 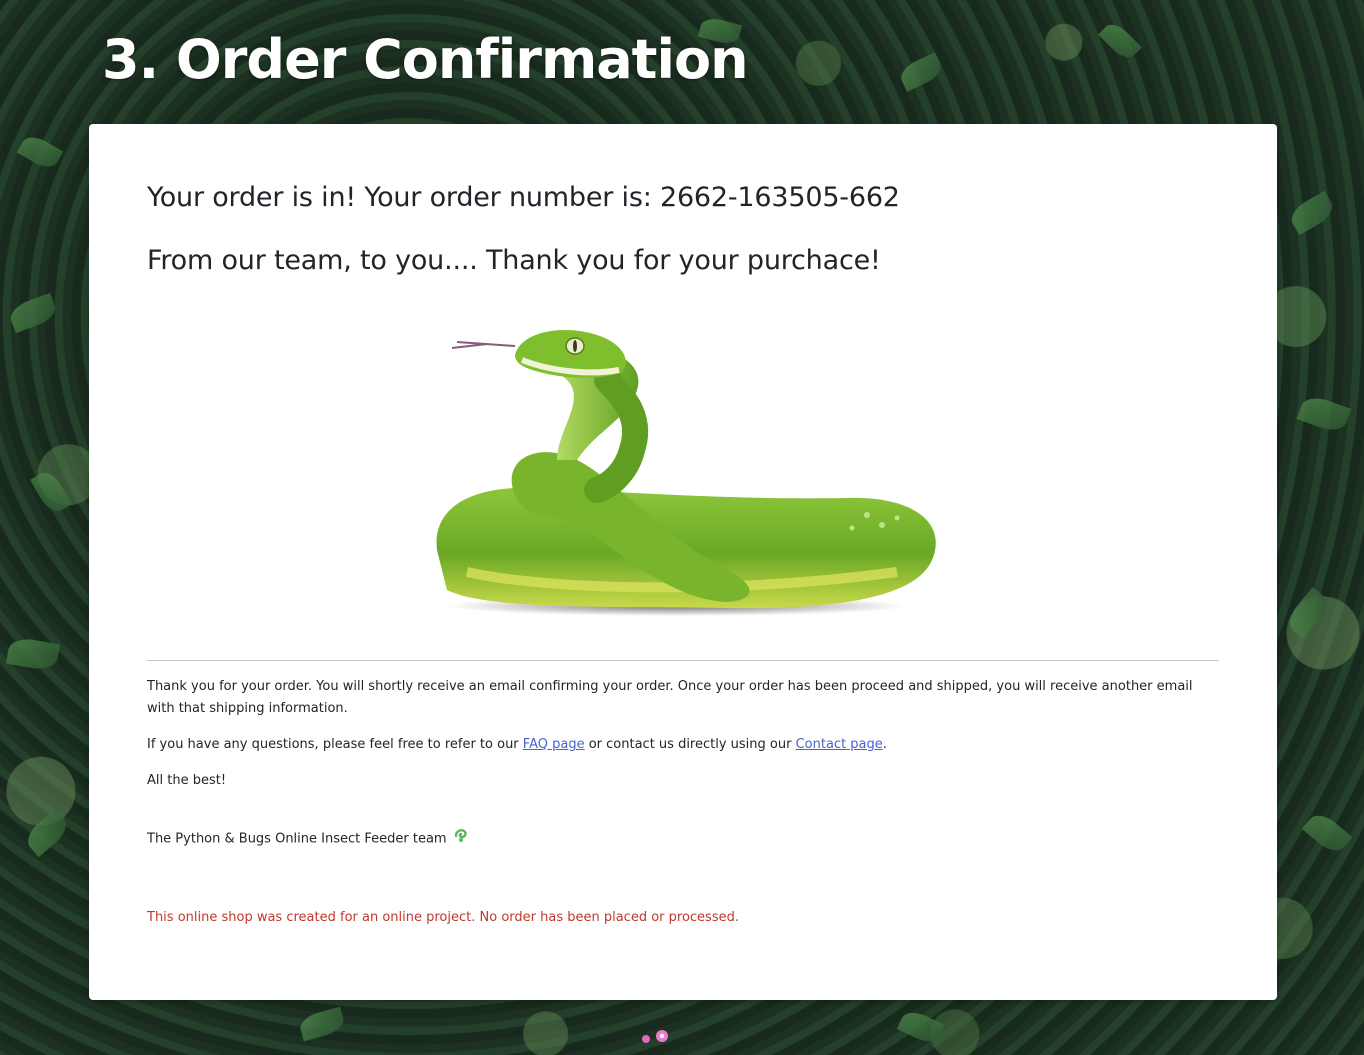 What do you see at coordinates (690, 744) in the screenshot?
I see `questions-text-middle: or contact us directly using our` at bounding box center [690, 744].